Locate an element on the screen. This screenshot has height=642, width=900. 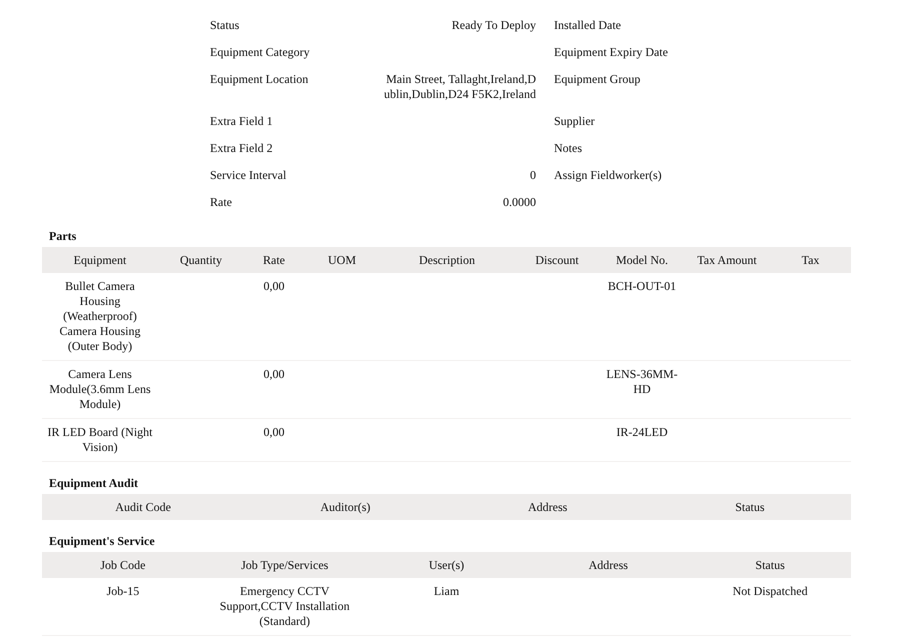
column-header: UOM is located at coordinates (342, 260).